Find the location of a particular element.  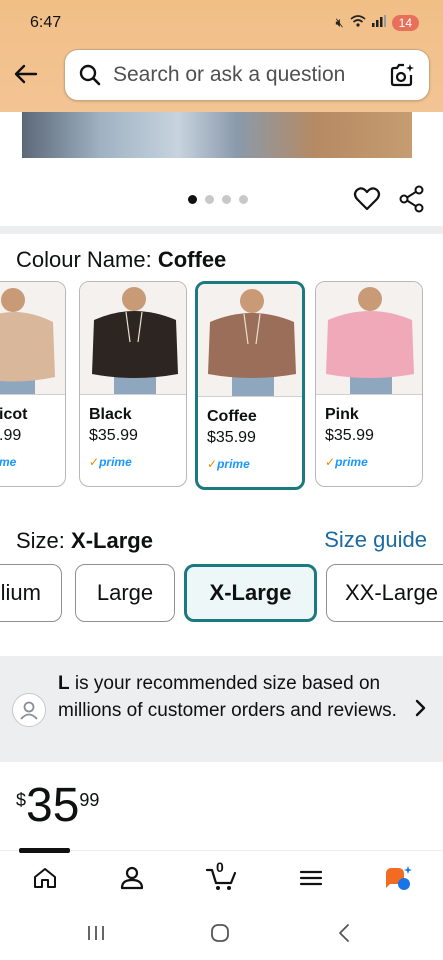

back-system-button is located at coordinates (344, 933).